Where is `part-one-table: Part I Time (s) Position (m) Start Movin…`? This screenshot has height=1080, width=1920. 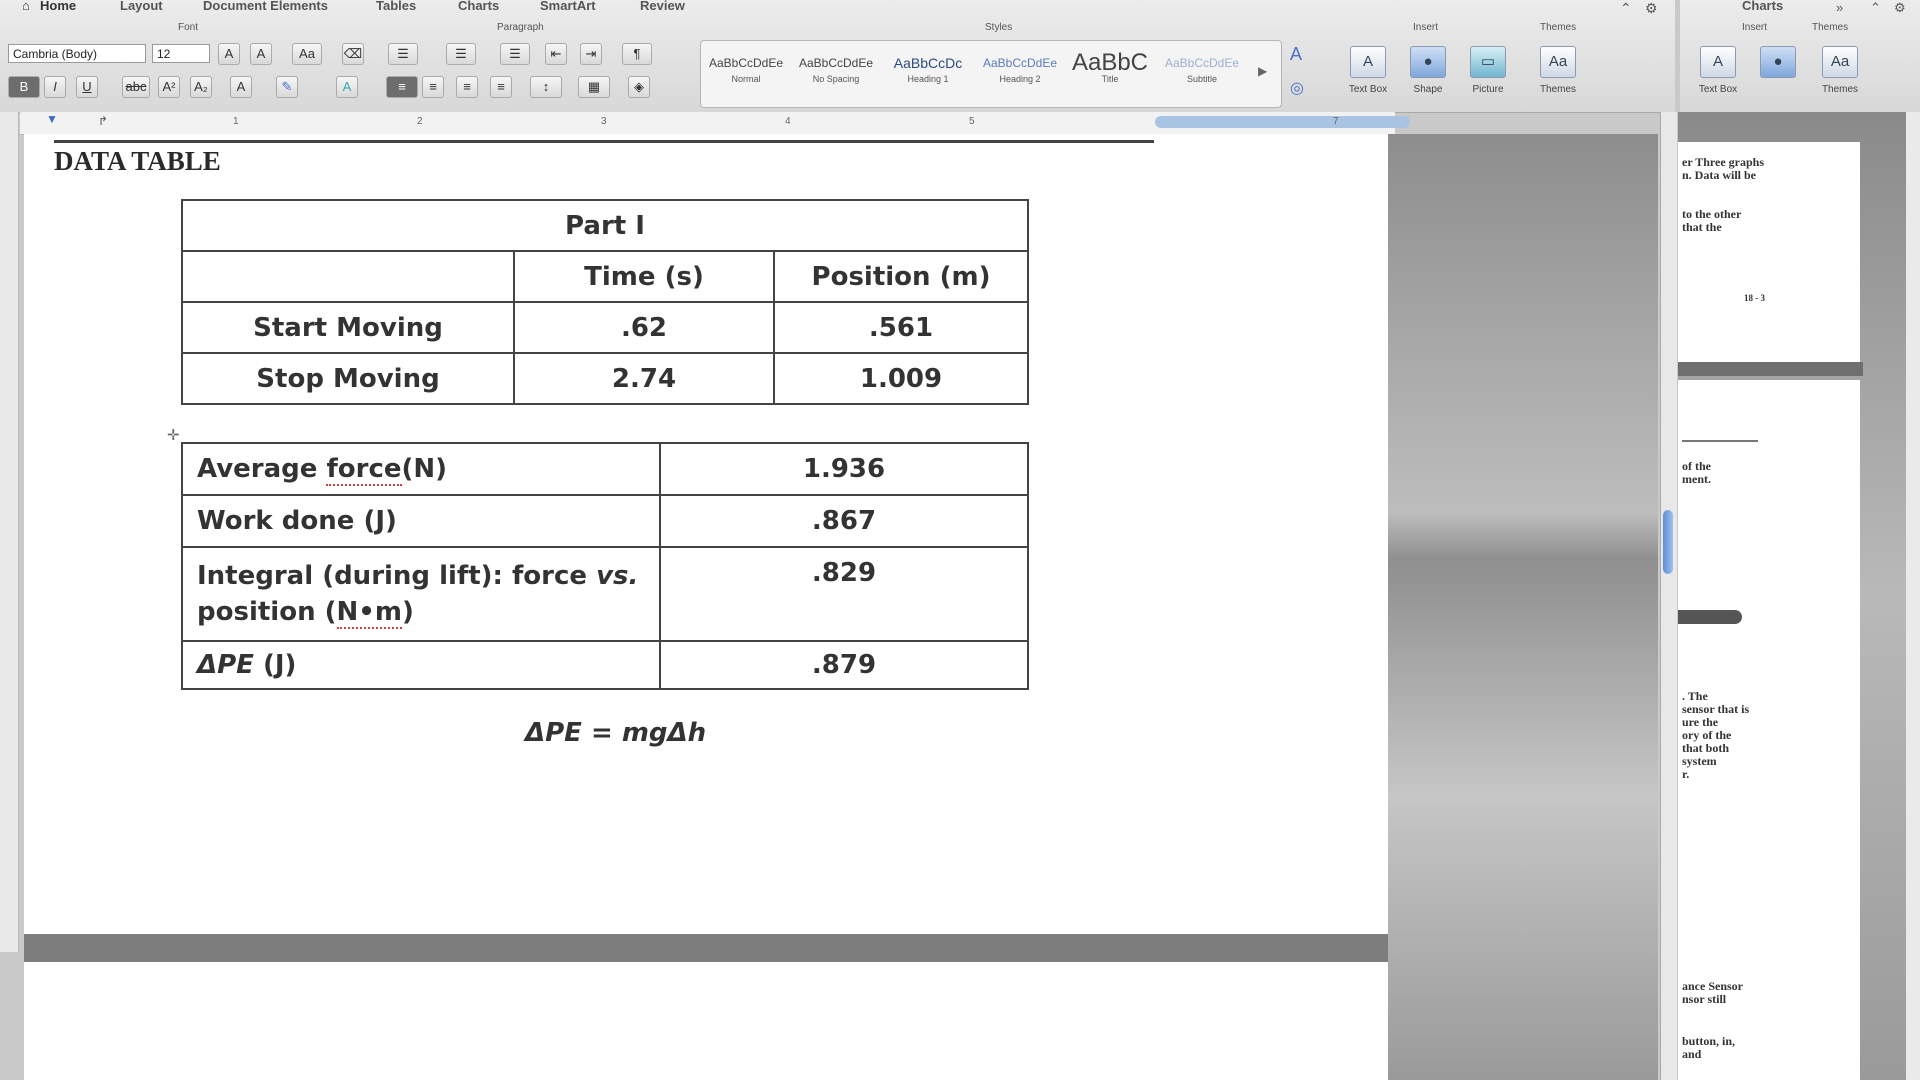 part-one-table: Part I Time (s) Position (m) Start Movin… is located at coordinates (605, 302).